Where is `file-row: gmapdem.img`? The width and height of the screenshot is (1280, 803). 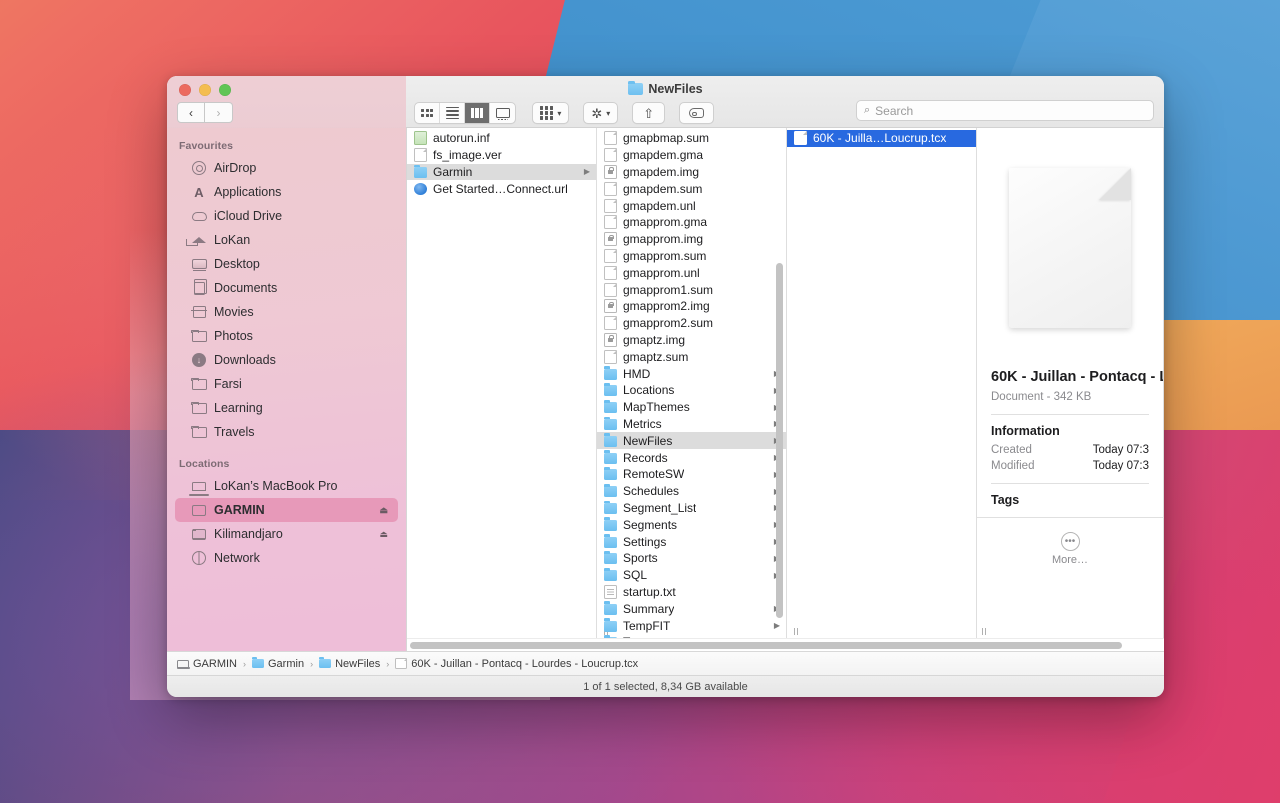 file-row: gmapdem.img is located at coordinates (691, 172).